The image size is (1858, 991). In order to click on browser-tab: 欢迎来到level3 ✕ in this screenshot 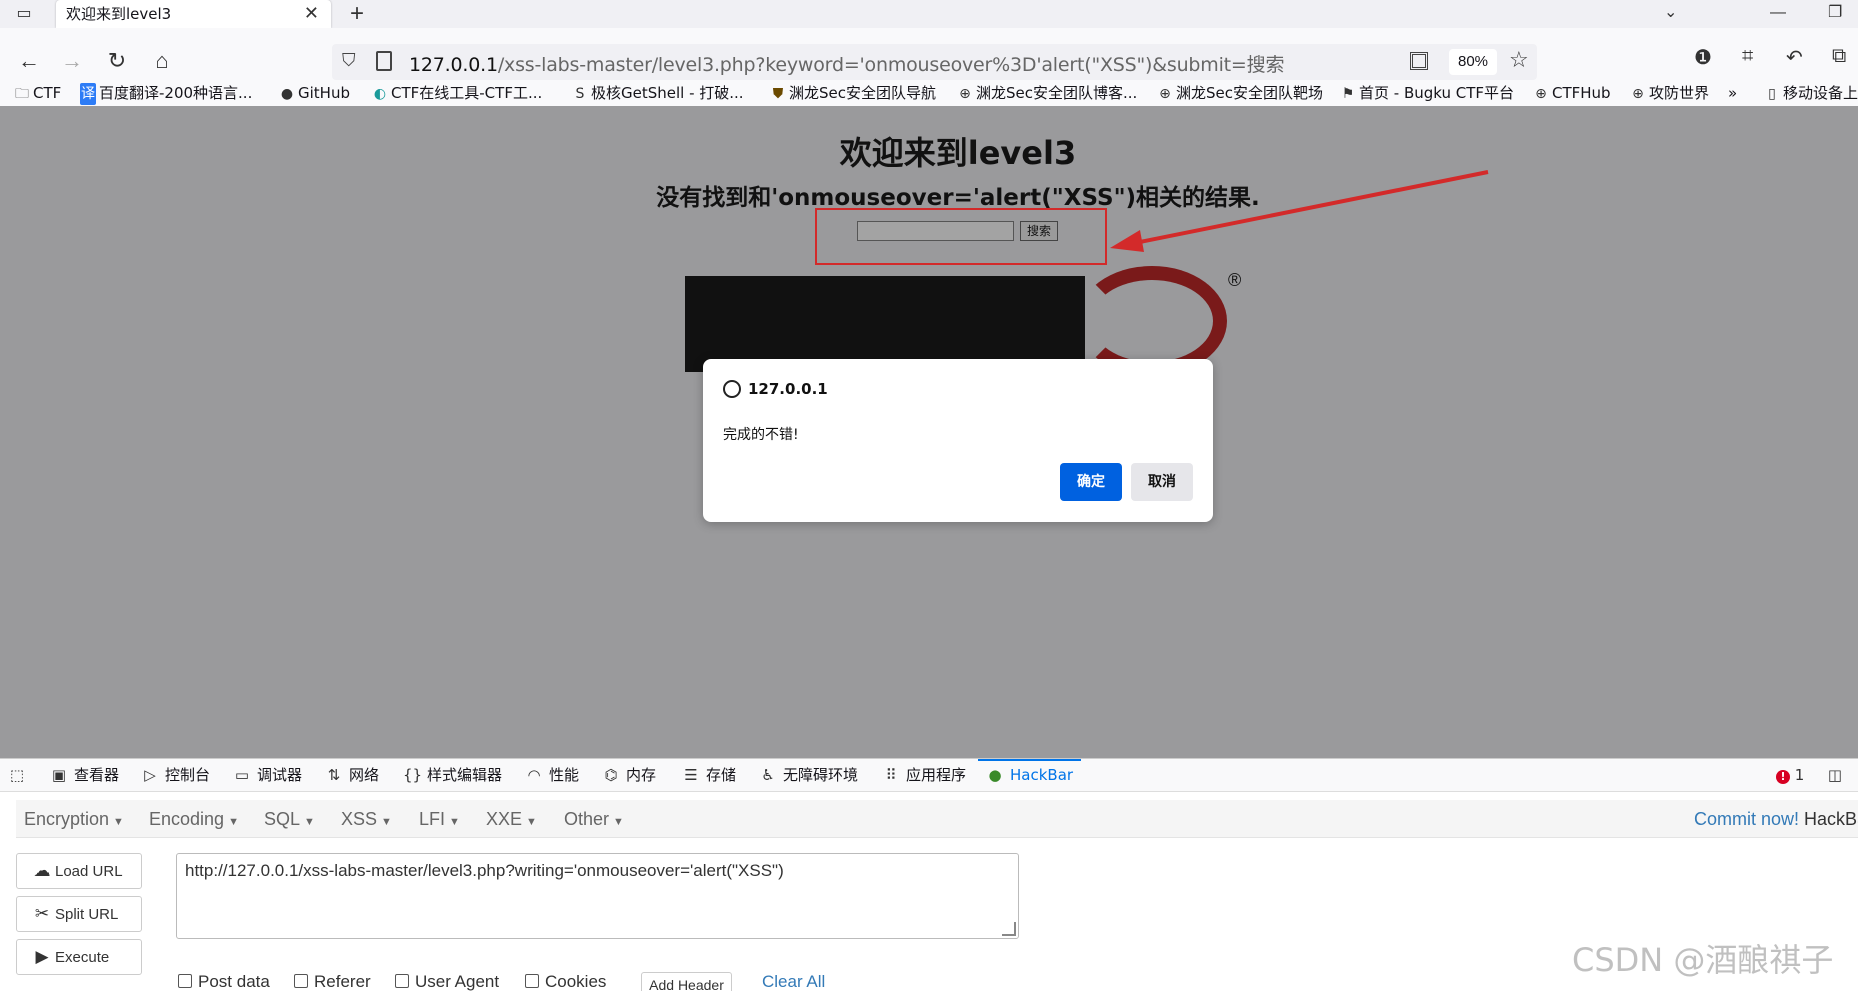, I will do `click(193, 14)`.